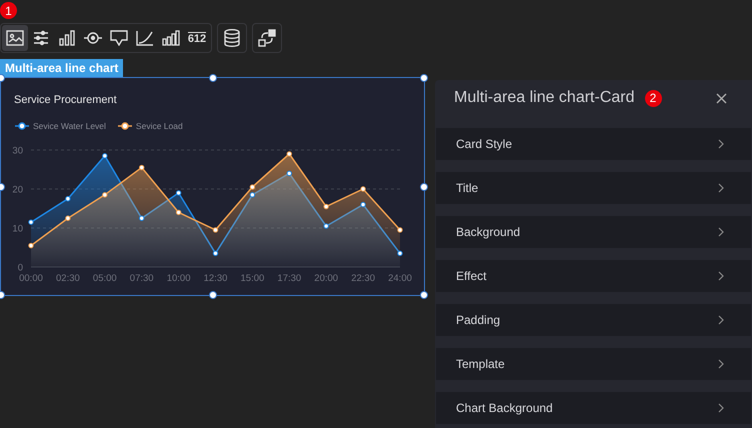 The width and height of the screenshot is (752, 428). Describe the element at coordinates (68, 278) in the screenshot. I see `axis-label: 02:30` at that location.